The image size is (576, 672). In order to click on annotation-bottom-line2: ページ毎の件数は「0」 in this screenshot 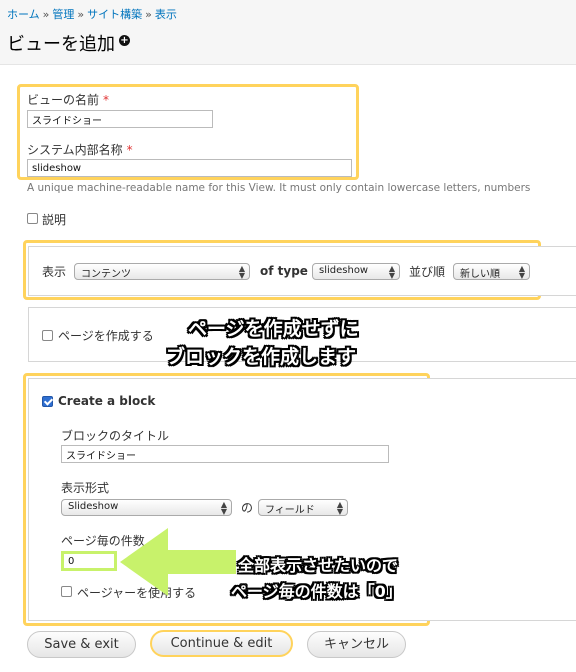, I will do `click(316, 591)`.